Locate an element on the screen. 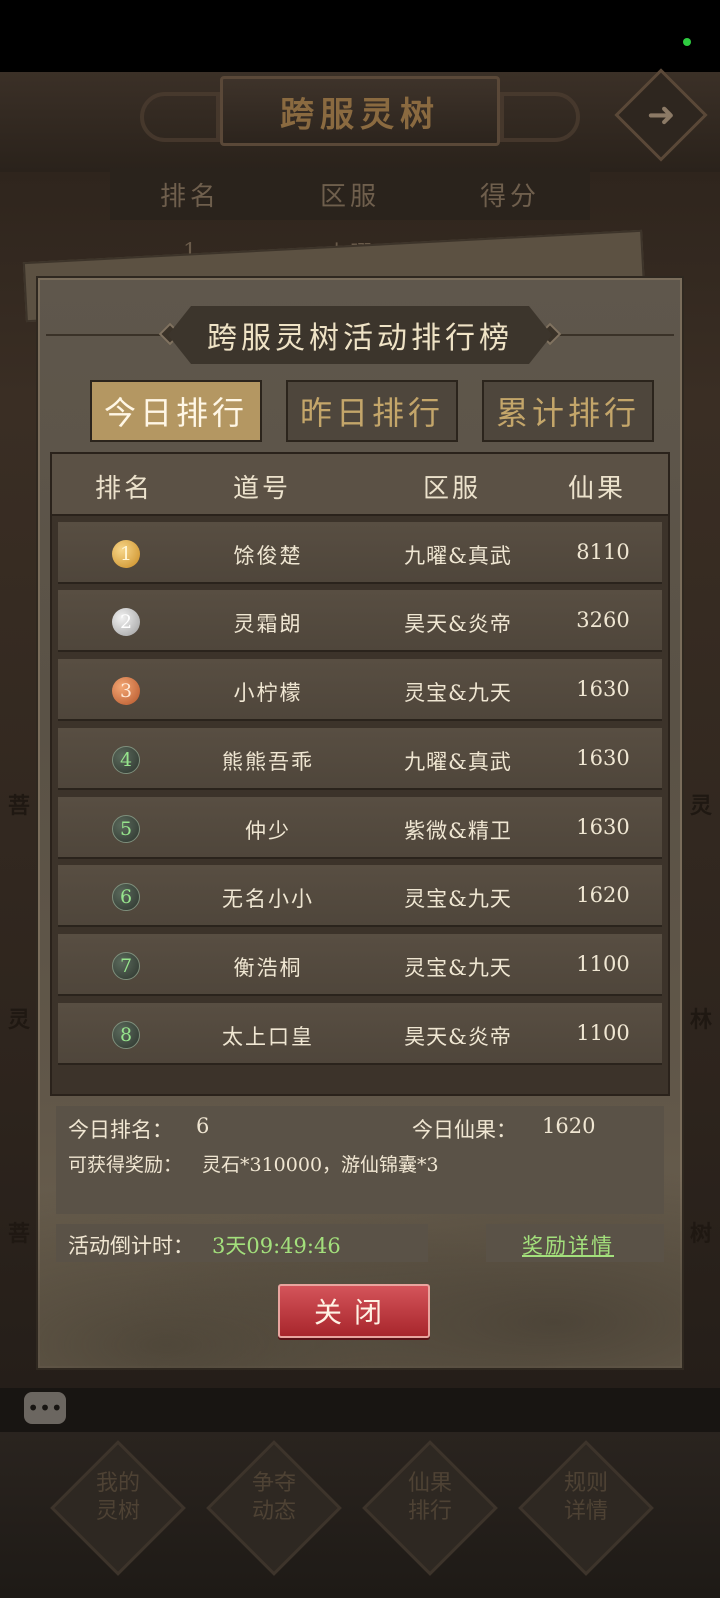 The width and height of the screenshot is (720, 1598). nav-battle-news-label: 争夺 动态 is located at coordinates (274, 1498).